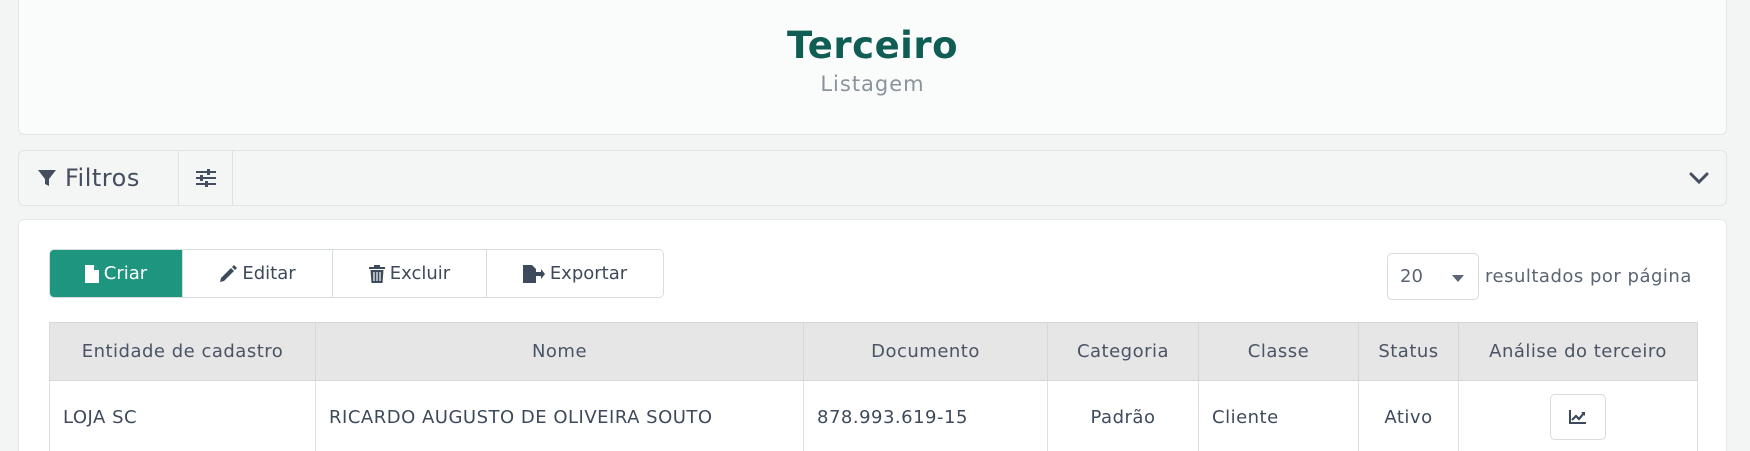  Describe the element at coordinates (559, 415) in the screenshot. I see `cell-name: RICARDO AUGUSTO DE OLIVEIRA SOUTO` at that location.